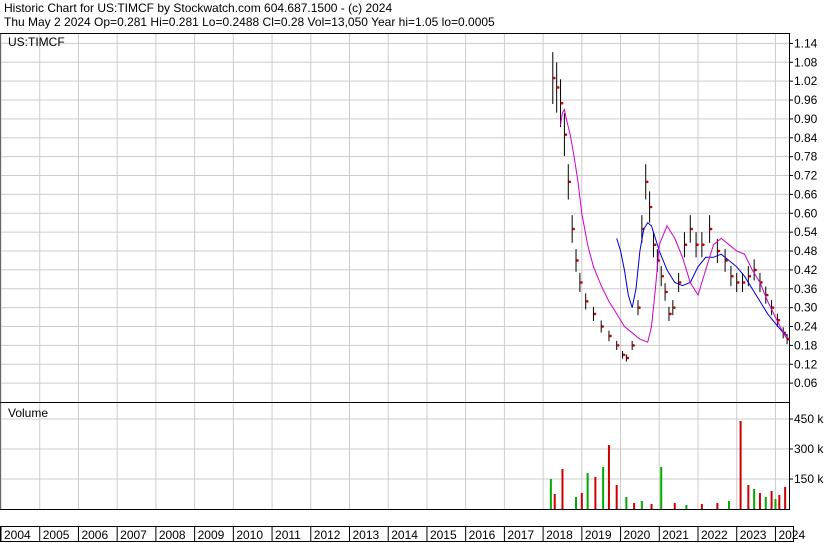 Image resolution: width=830 pixels, height=543 pixels. Describe the element at coordinates (806, 100) in the screenshot. I see `price-tick-label: 0.96` at that location.